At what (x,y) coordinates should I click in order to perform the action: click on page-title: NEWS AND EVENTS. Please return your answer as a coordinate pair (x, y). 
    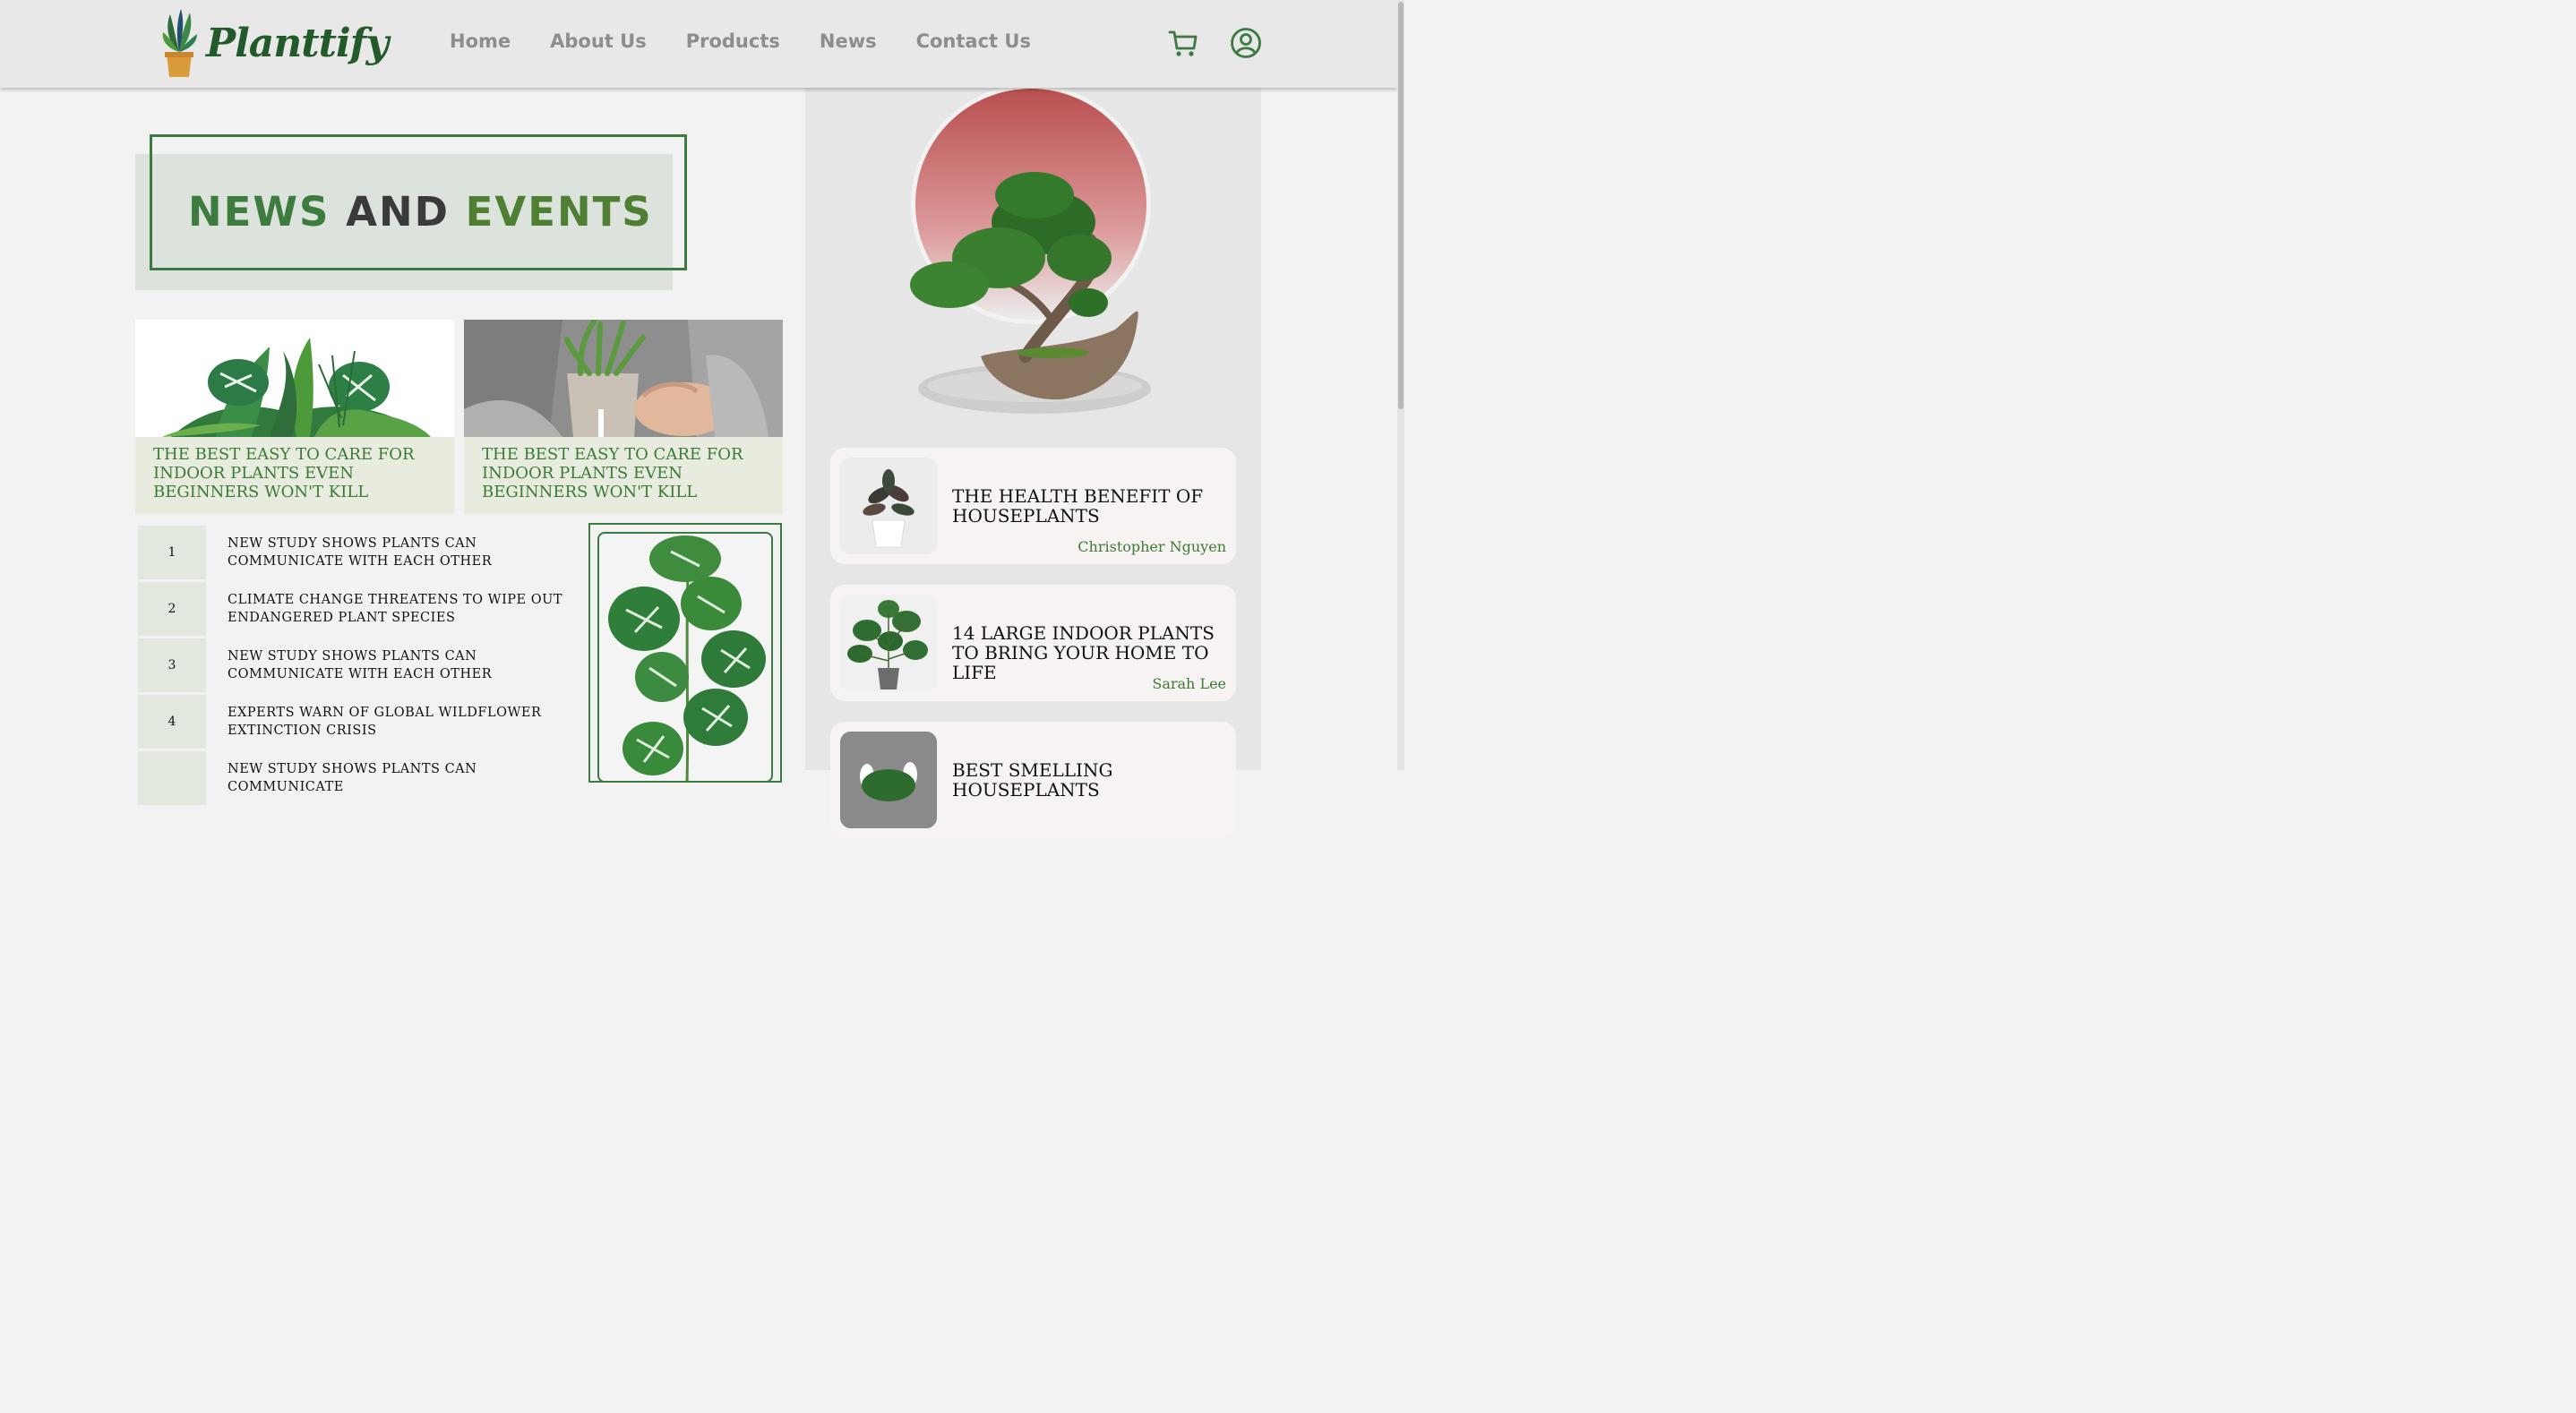
    Looking at the image, I should click on (420, 212).